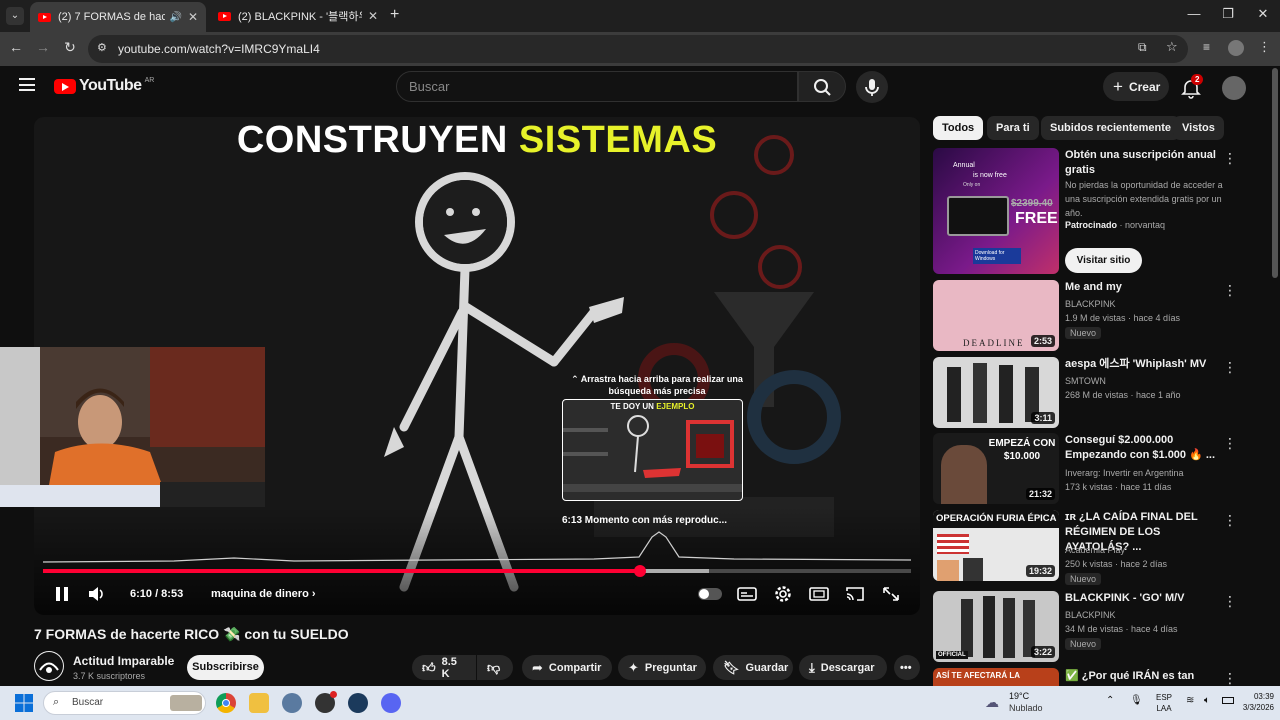 Image resolution: width=1280 pixels, height=720 pixels. I want to click on volume-button, so click(97, 594).